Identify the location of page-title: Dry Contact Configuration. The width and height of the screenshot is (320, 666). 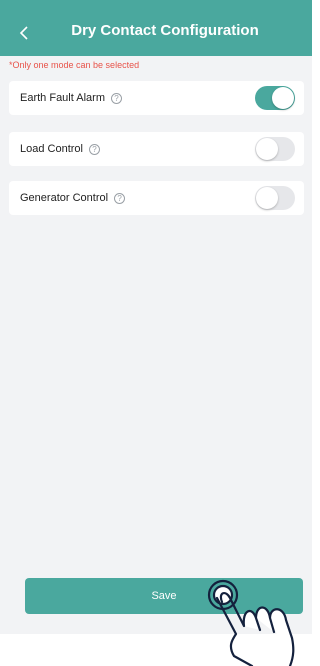
(165, 30).